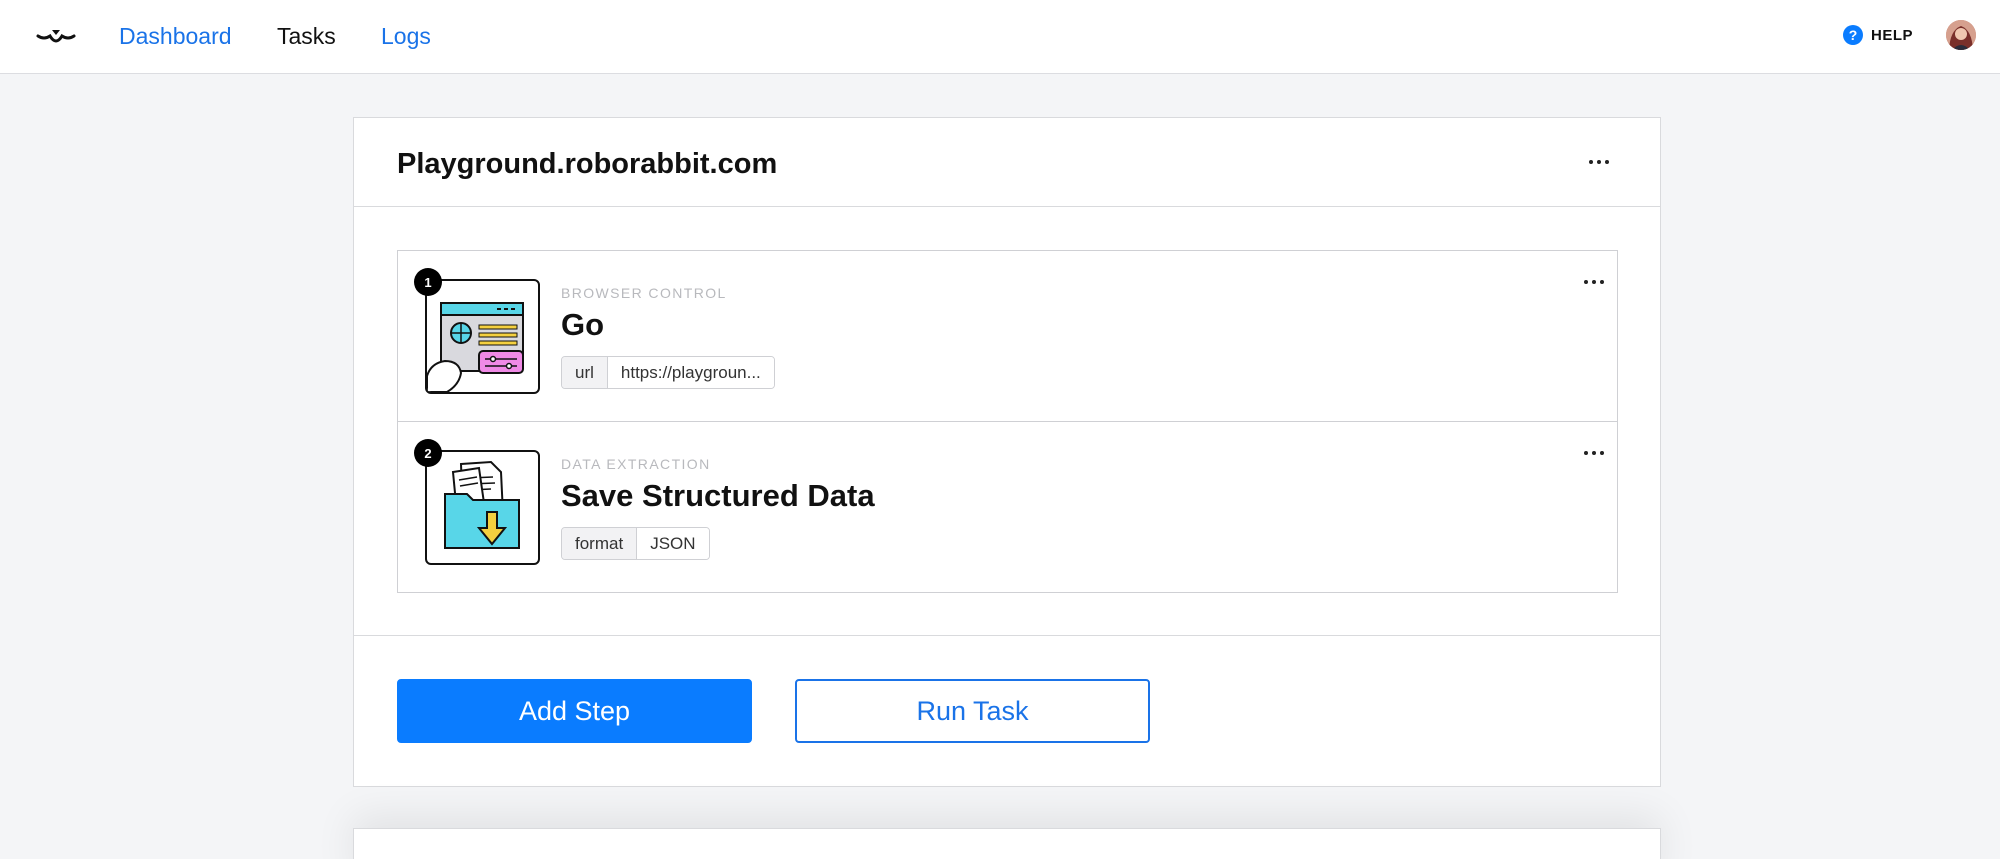 Image resolution: width=2000 pixels, height=859 pixels. Describe the element at coordinates (1599, 162) in the screenshot. I see `task-more-options-icon` at that location.